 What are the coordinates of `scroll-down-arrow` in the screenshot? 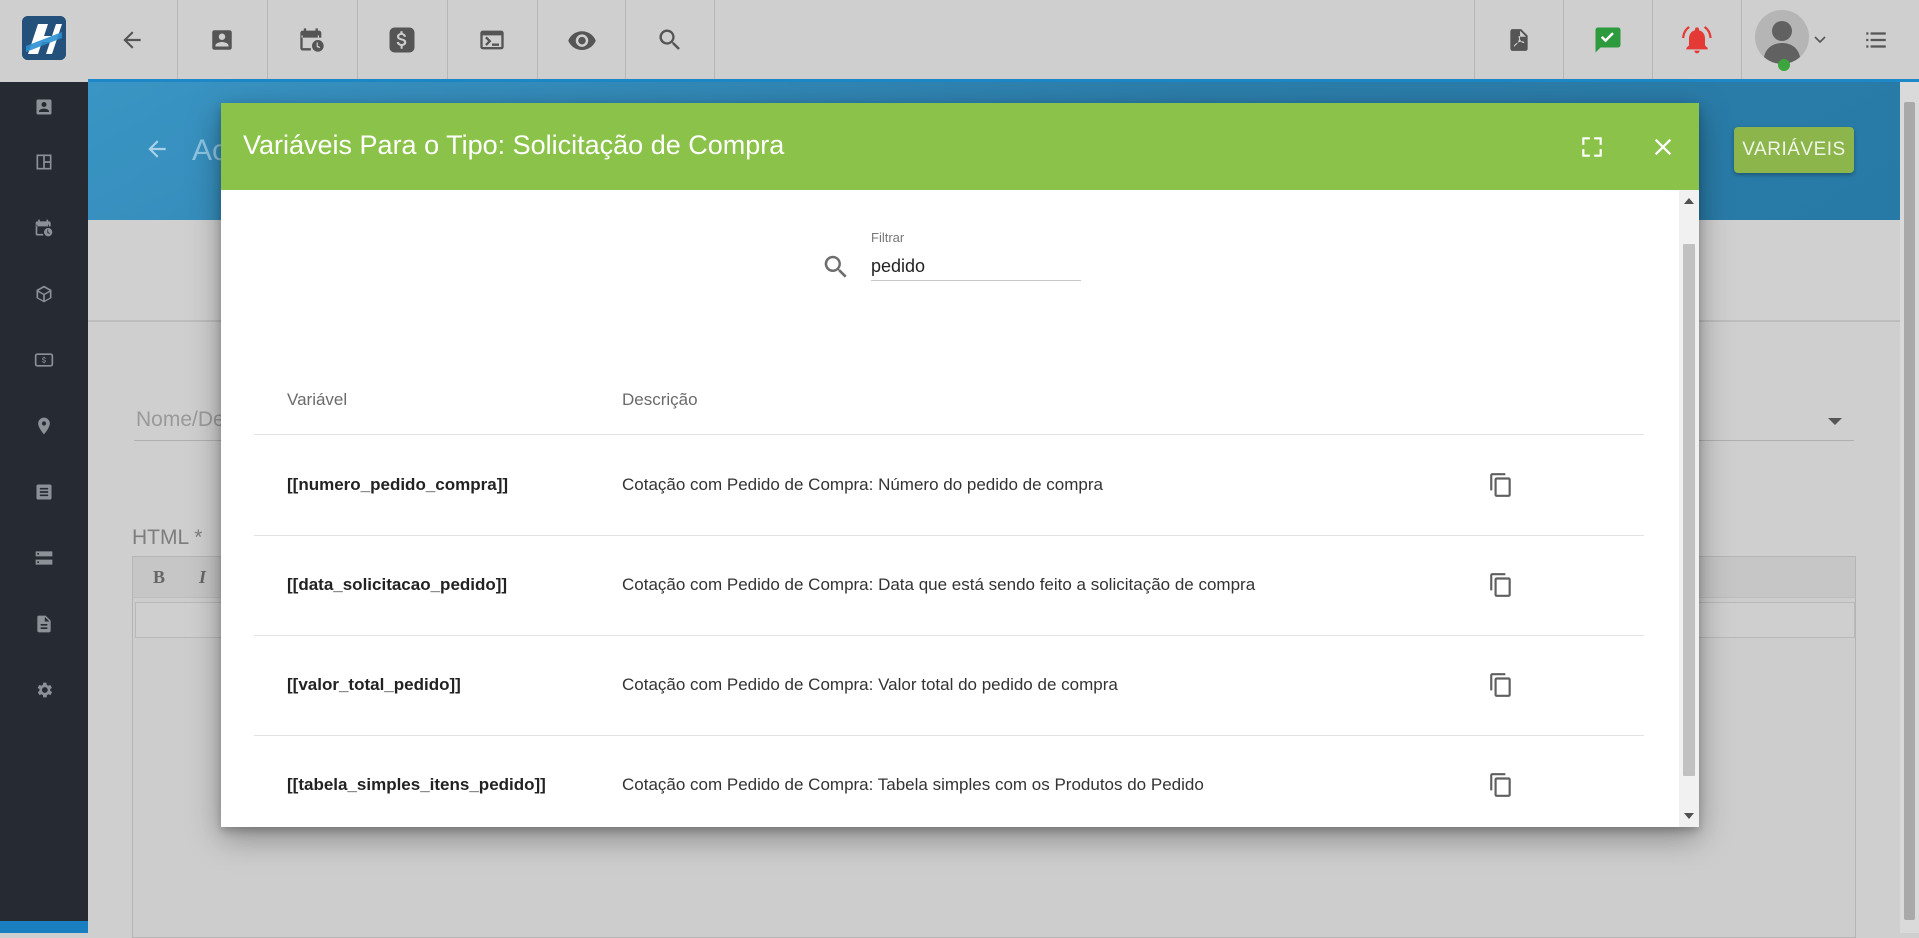 It's located at (1689, 816).